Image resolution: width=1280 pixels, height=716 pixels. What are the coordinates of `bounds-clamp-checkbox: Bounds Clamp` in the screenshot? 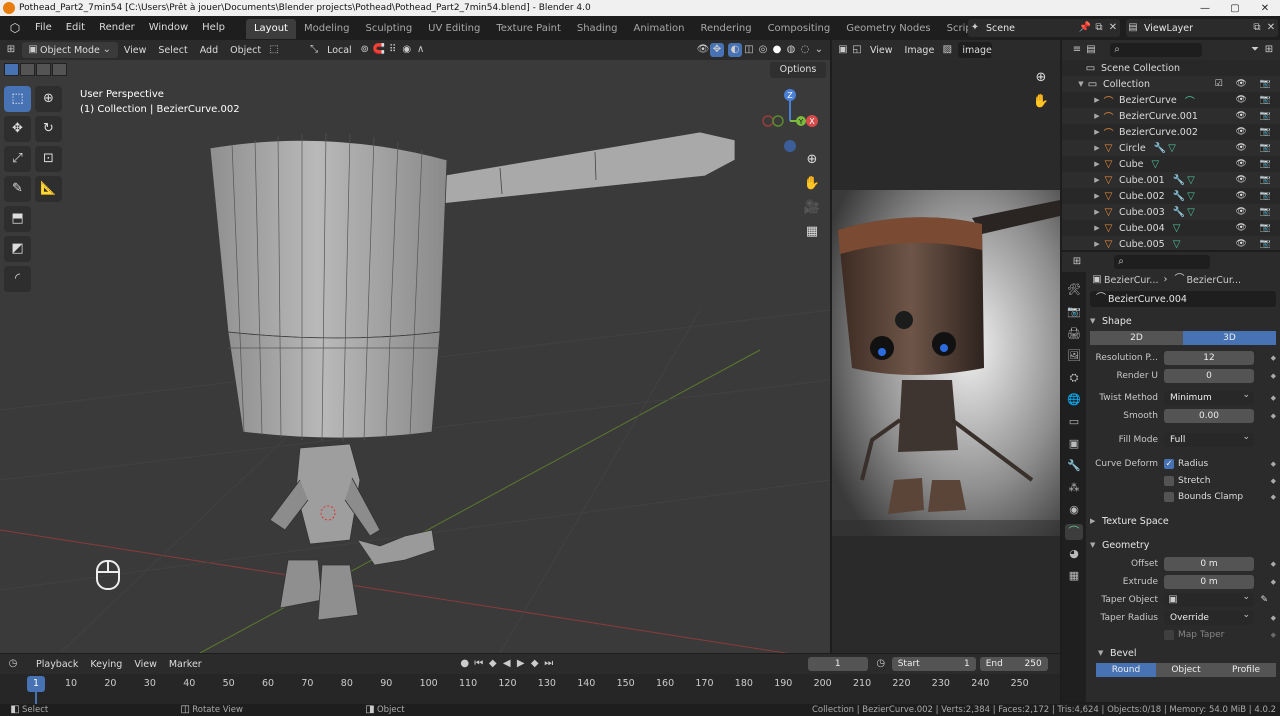 It's located at (1203, 497).